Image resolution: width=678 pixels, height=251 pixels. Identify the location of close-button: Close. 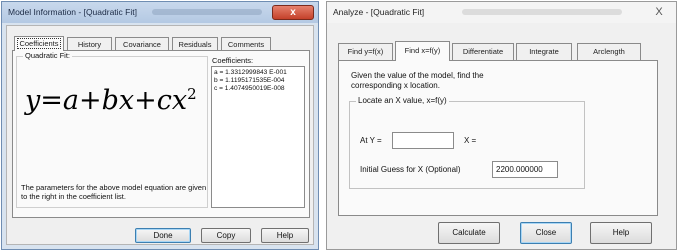
(546, 233).